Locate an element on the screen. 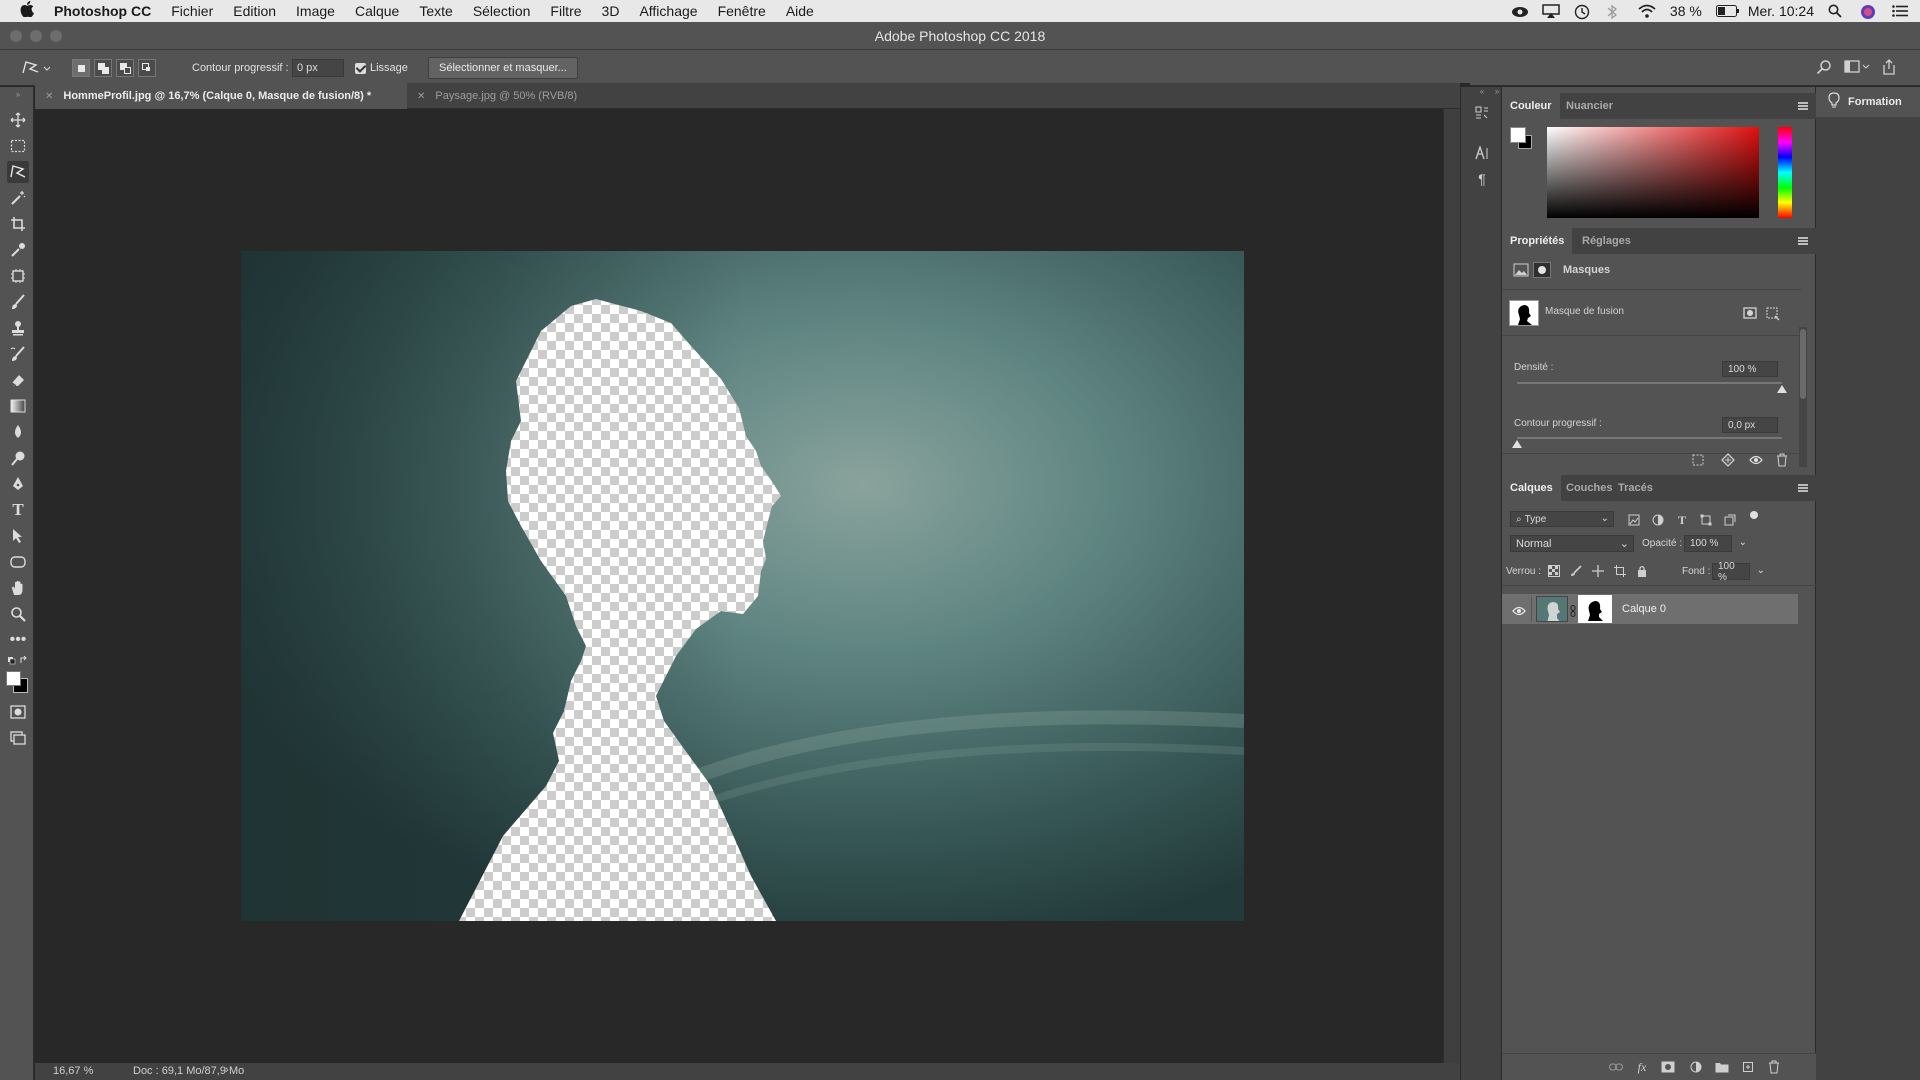 The width and height of the screenshot is (1920, 1080). menu-calque: Calque is located at coordinates (377, 11).